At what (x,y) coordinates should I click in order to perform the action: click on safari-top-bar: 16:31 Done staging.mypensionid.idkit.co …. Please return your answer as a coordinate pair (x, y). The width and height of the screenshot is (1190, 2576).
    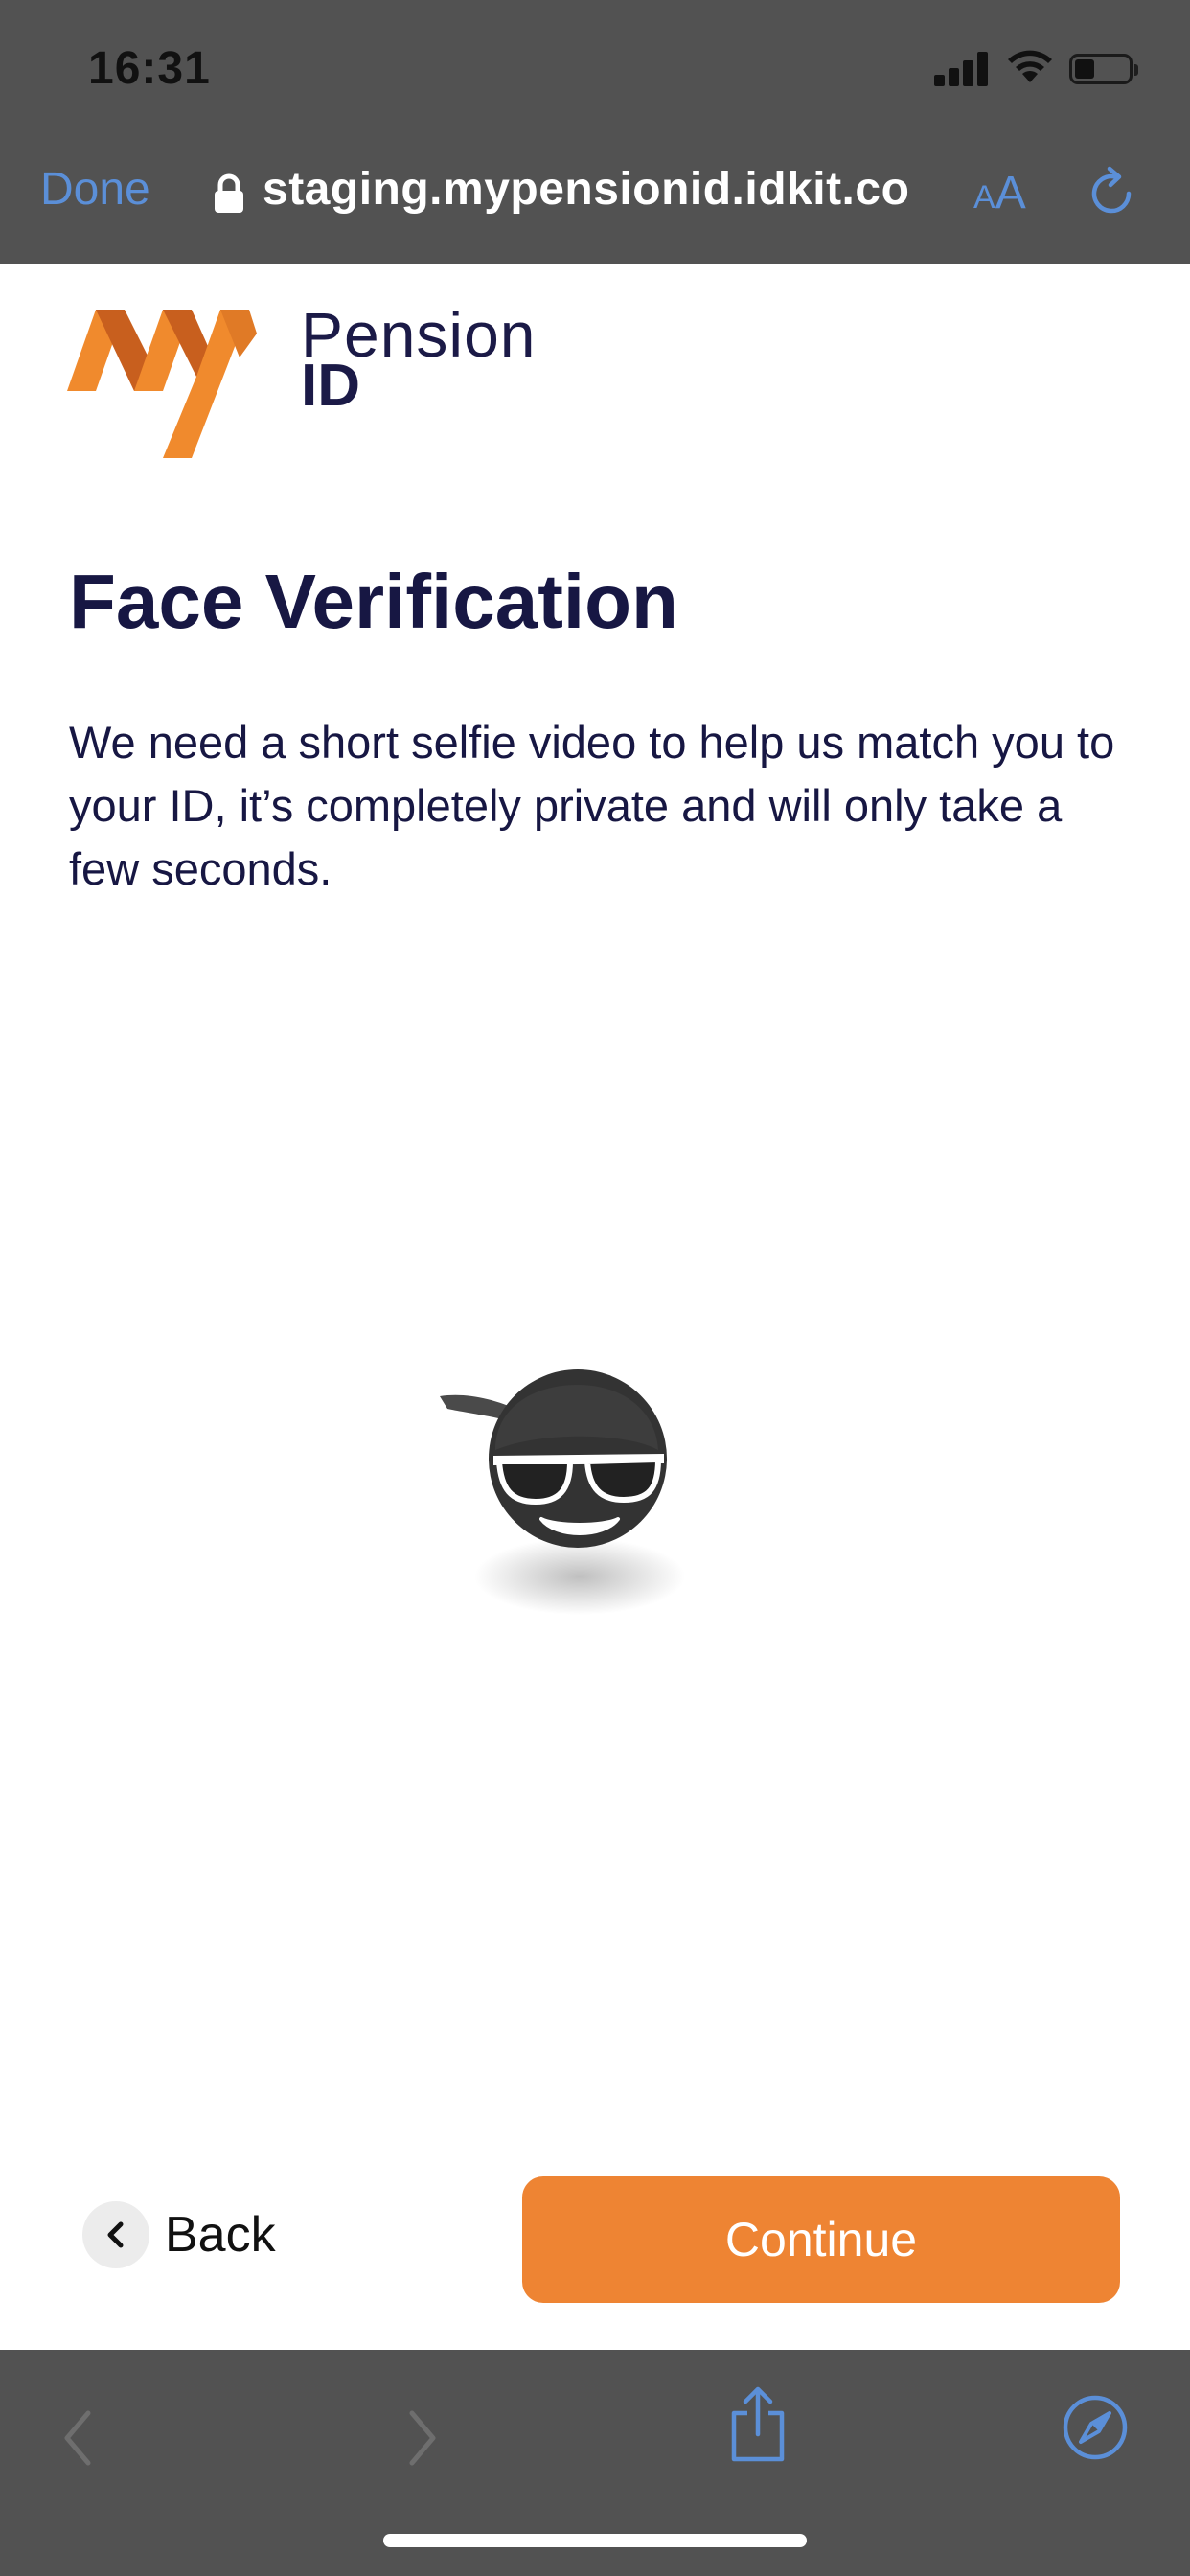
    Looking at the image, I should click on (595, 132).